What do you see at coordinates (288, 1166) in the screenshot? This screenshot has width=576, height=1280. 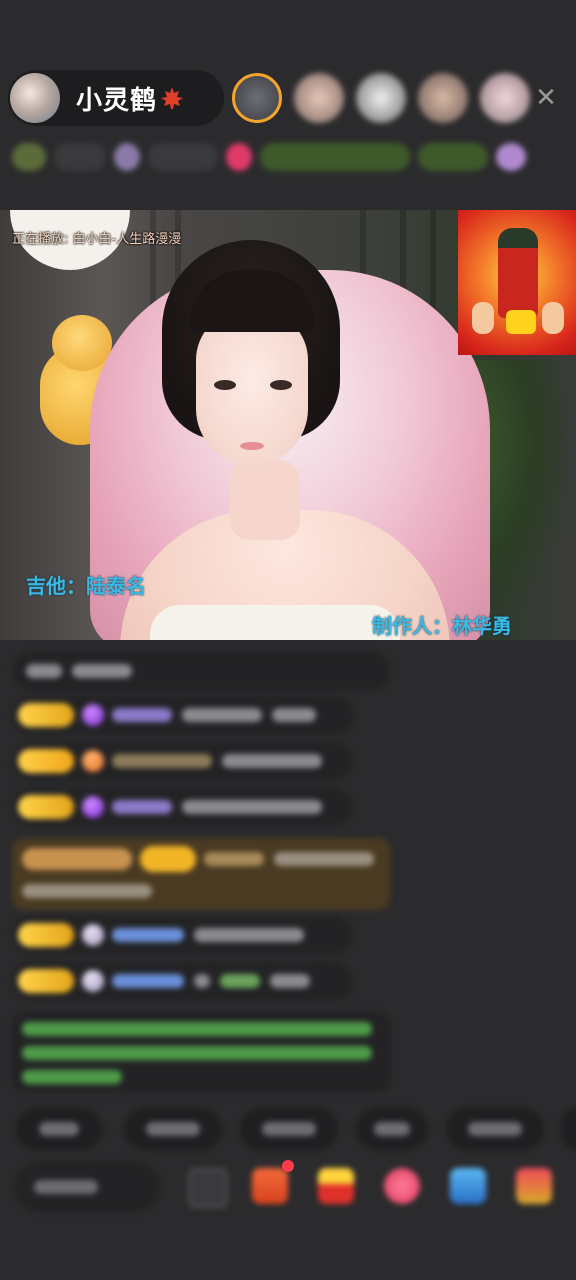 I see `notification-dot` at bounding box center [288, 1166].